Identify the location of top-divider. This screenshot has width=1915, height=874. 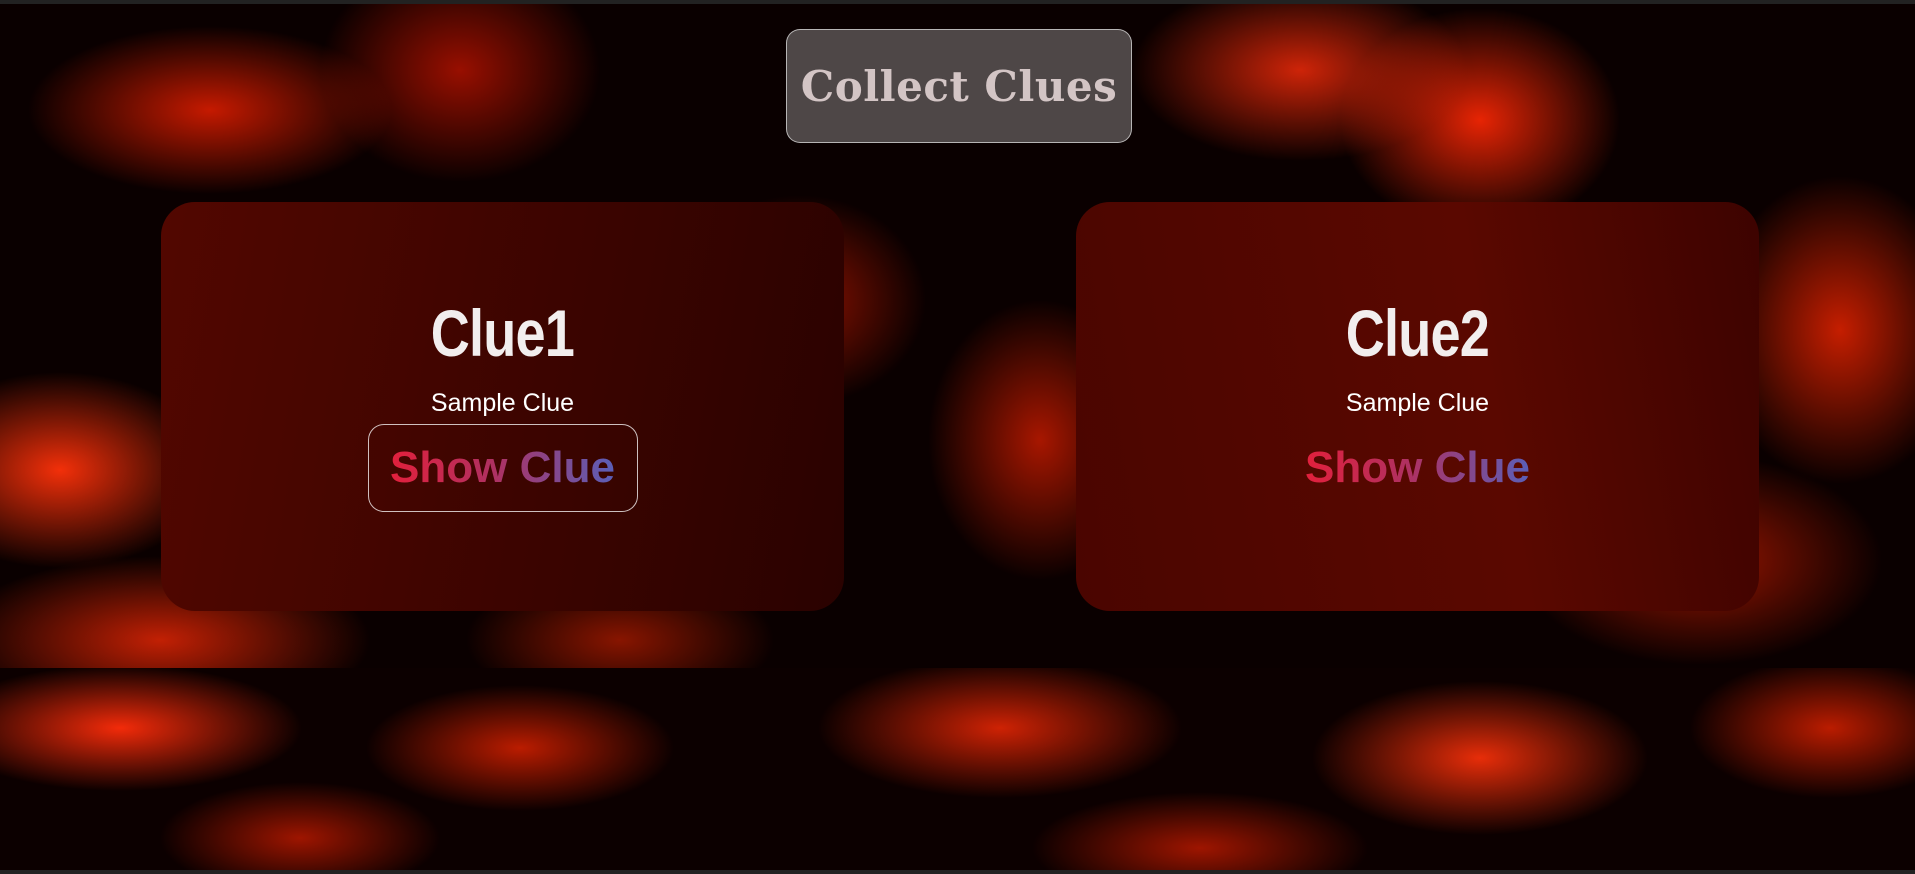
(957, 2).